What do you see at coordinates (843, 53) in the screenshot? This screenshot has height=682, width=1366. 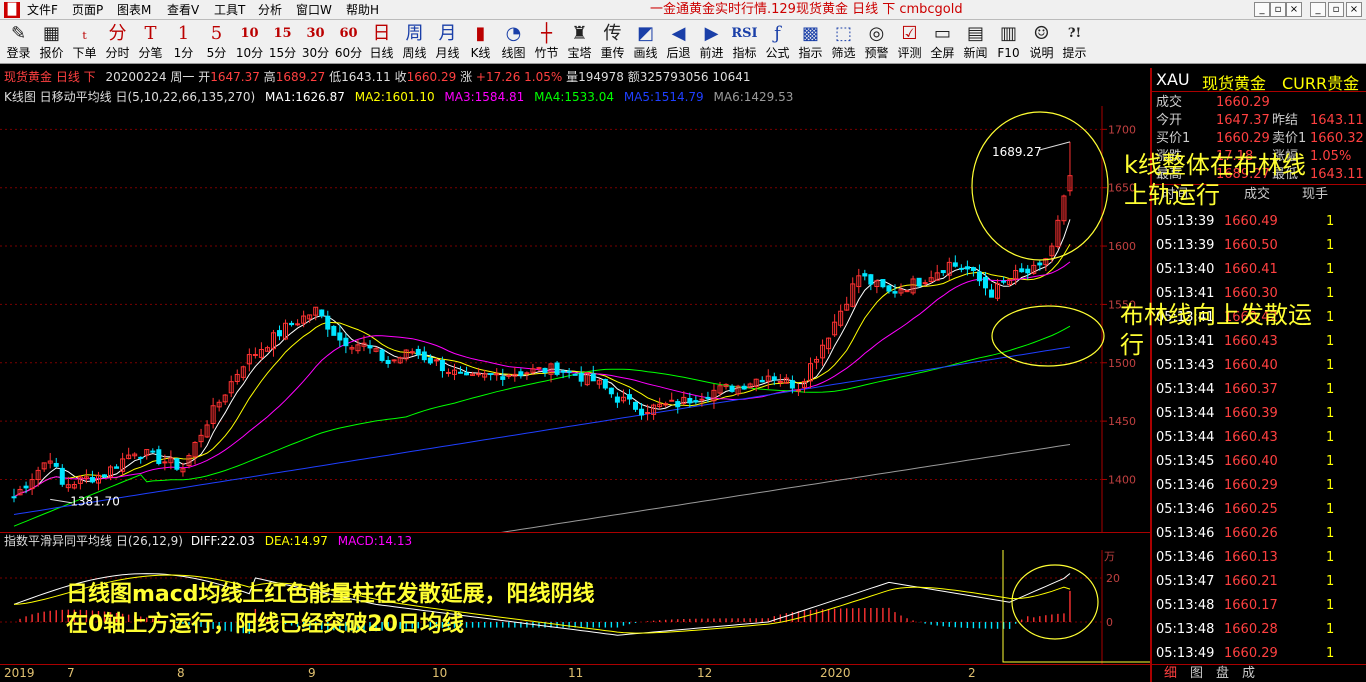 I see `toolbar-label: 筛选` at bounding box center [843, 53].